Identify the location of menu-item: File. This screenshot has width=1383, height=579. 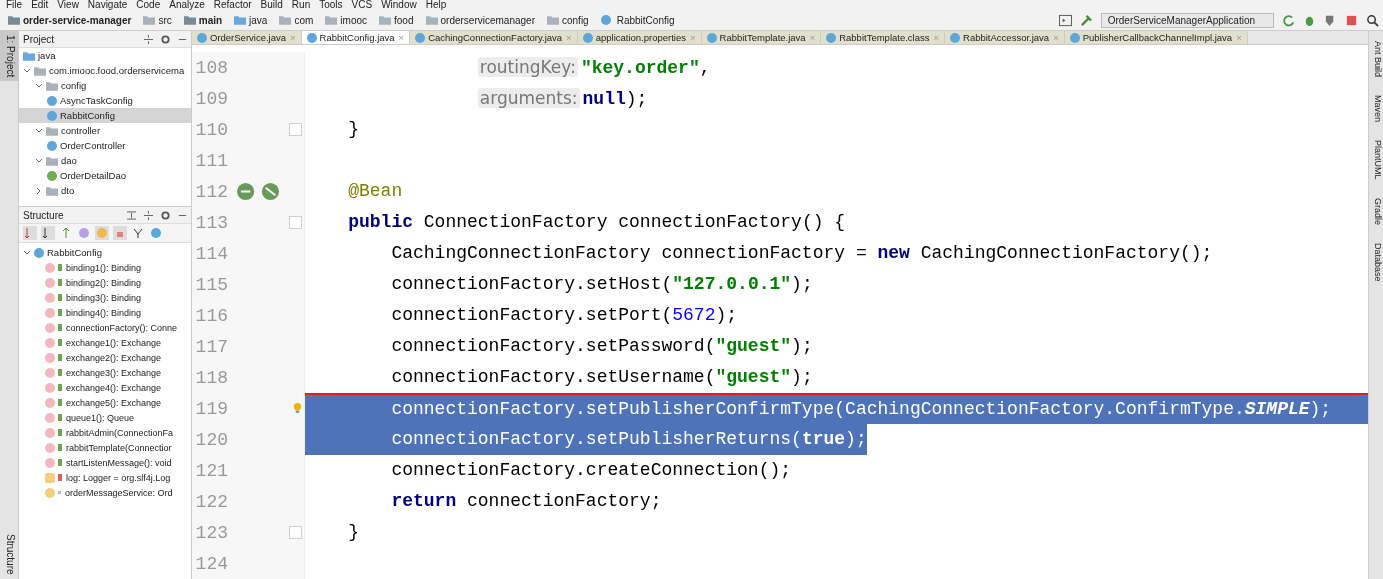
(14, 5).